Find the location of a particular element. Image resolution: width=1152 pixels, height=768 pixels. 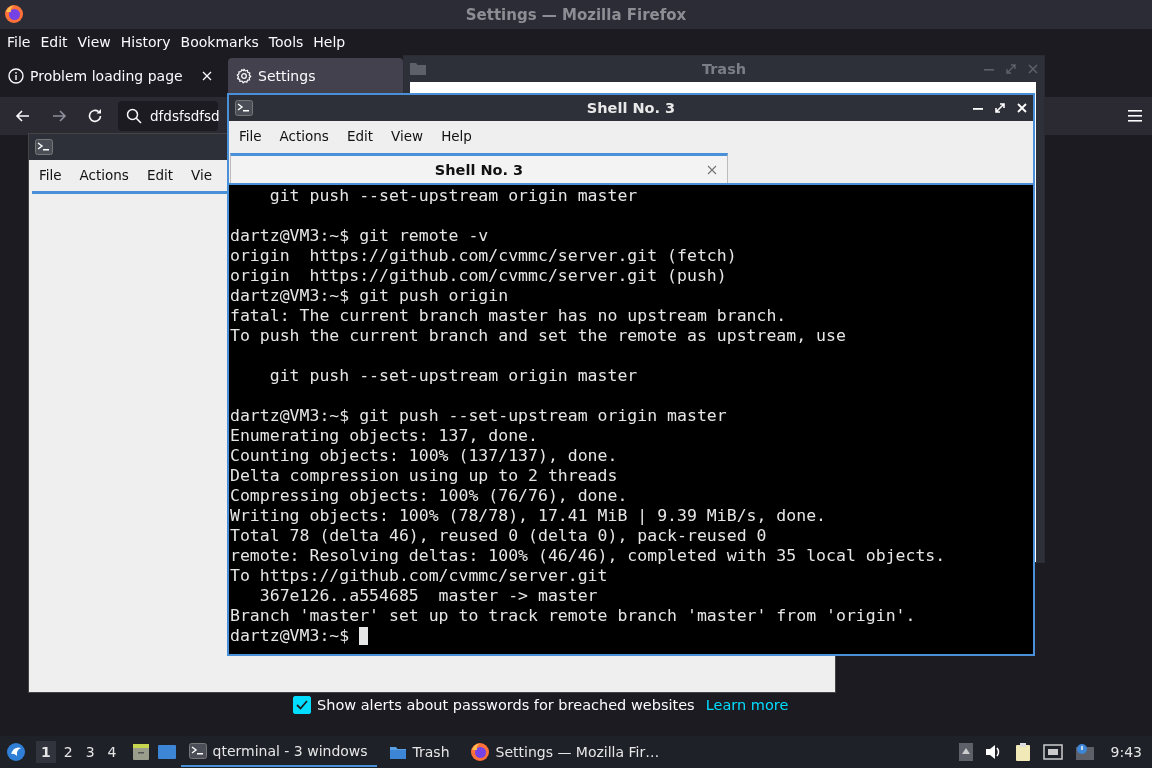

menu-item: History is located at coordinates (145, 41).